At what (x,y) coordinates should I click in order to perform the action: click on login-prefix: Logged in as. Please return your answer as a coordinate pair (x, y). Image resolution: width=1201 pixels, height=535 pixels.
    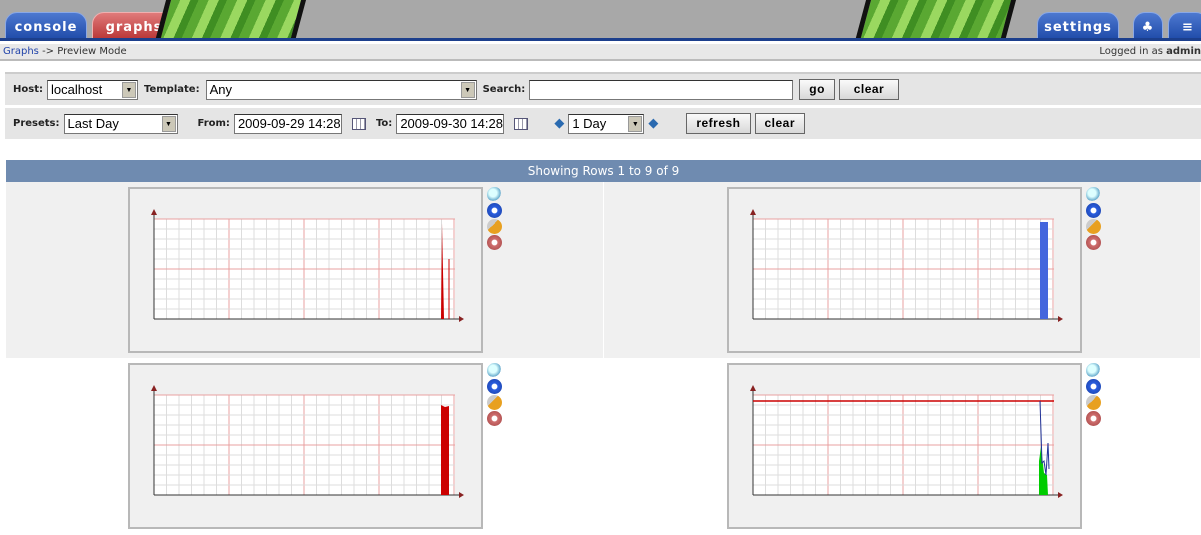
    Looking at the image, I should click on (1131, 51).